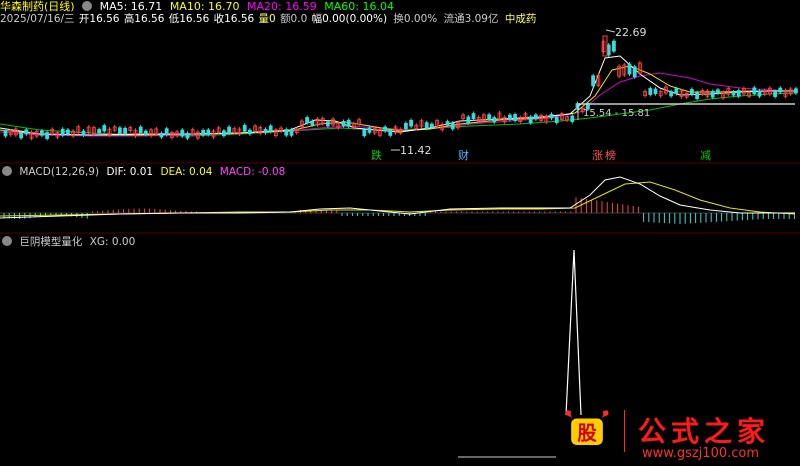 Image resolution: width=800 pixels, height=466 pixels. I want to click on high-price-pointer, so click(610, 31).